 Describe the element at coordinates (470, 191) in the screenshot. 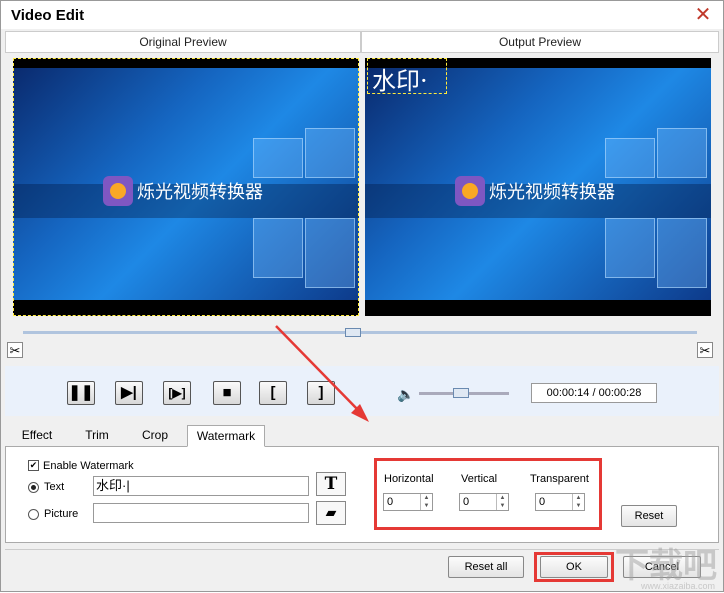

I see `app-logo-icon` at that location.